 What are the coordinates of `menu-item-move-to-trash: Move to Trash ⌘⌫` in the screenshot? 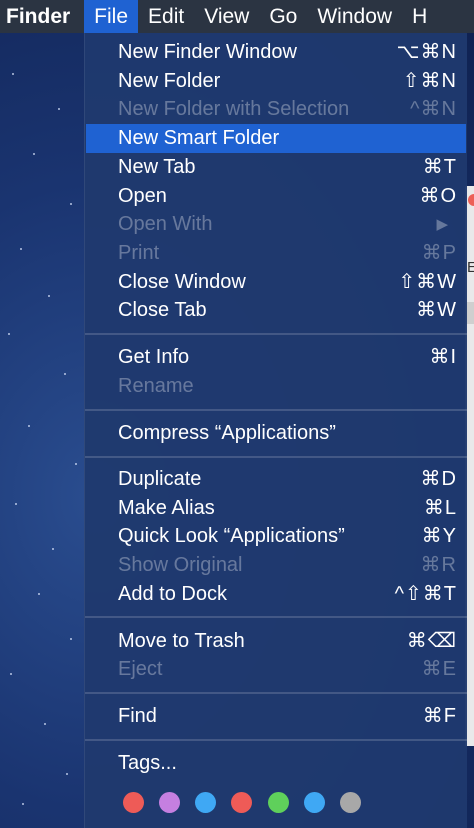 It's located at (276, 641).